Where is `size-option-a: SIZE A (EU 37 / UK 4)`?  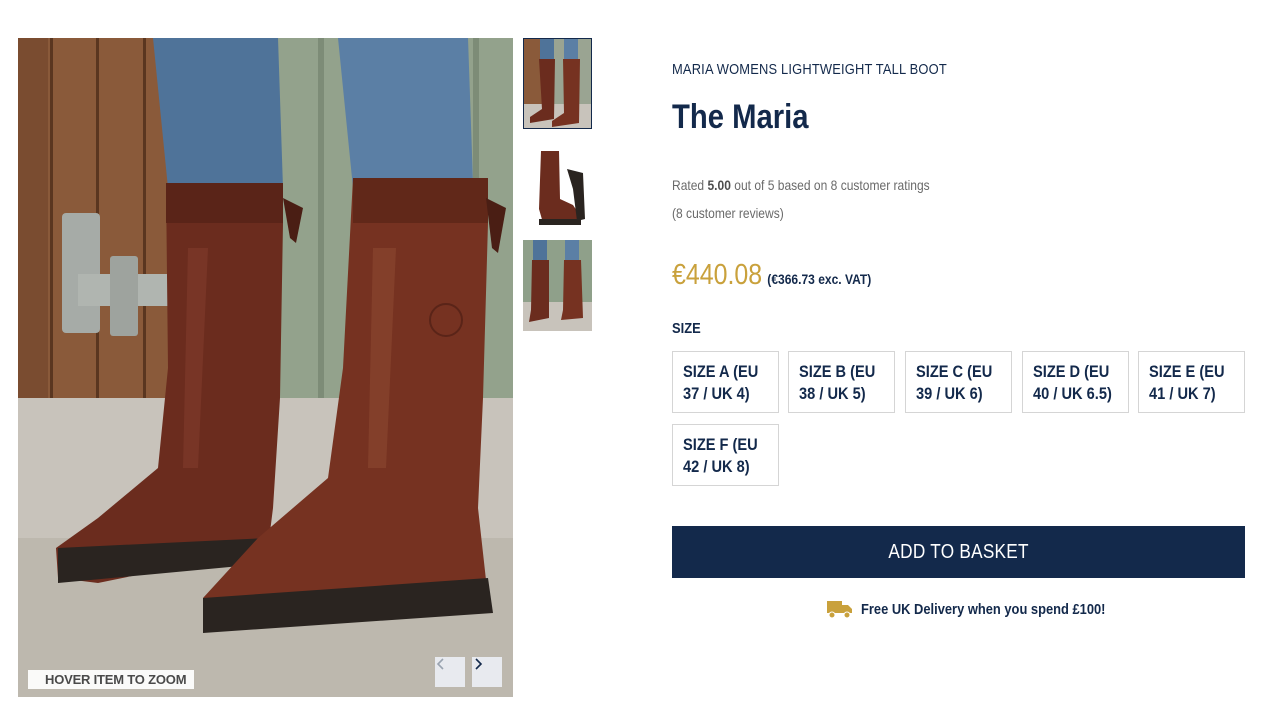
size-option-a: SIZE A (EU 37 / UK 4) is located at coordinates (725, 382).